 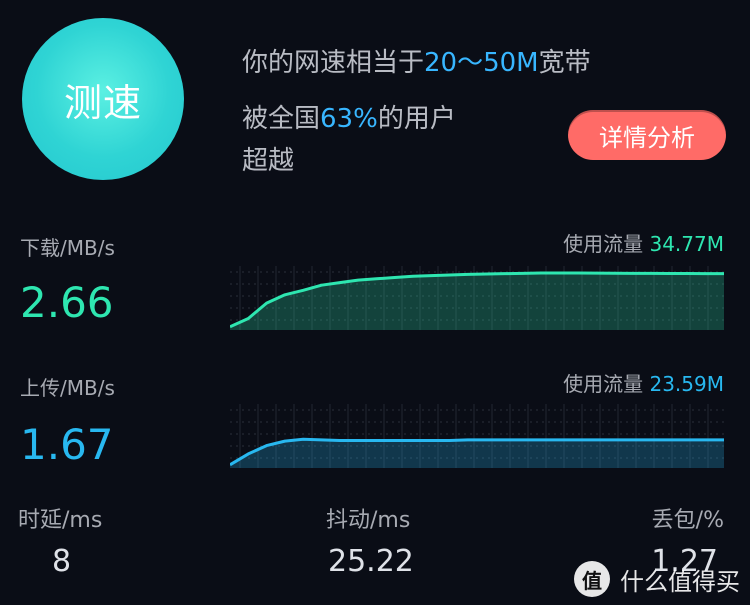 What do you see at coordinates (416, 119) in the screenshot?
I see `rank-suffix: 的用户` at bounding box center [416, 119].